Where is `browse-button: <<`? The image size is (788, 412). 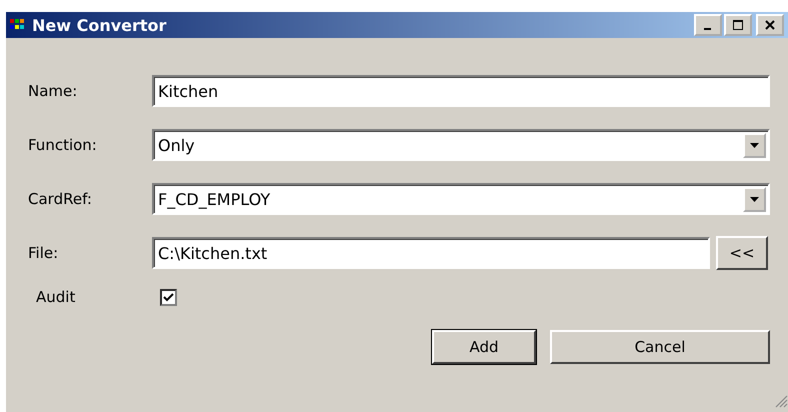 browse-button: << is located at coordinates (742, 253).